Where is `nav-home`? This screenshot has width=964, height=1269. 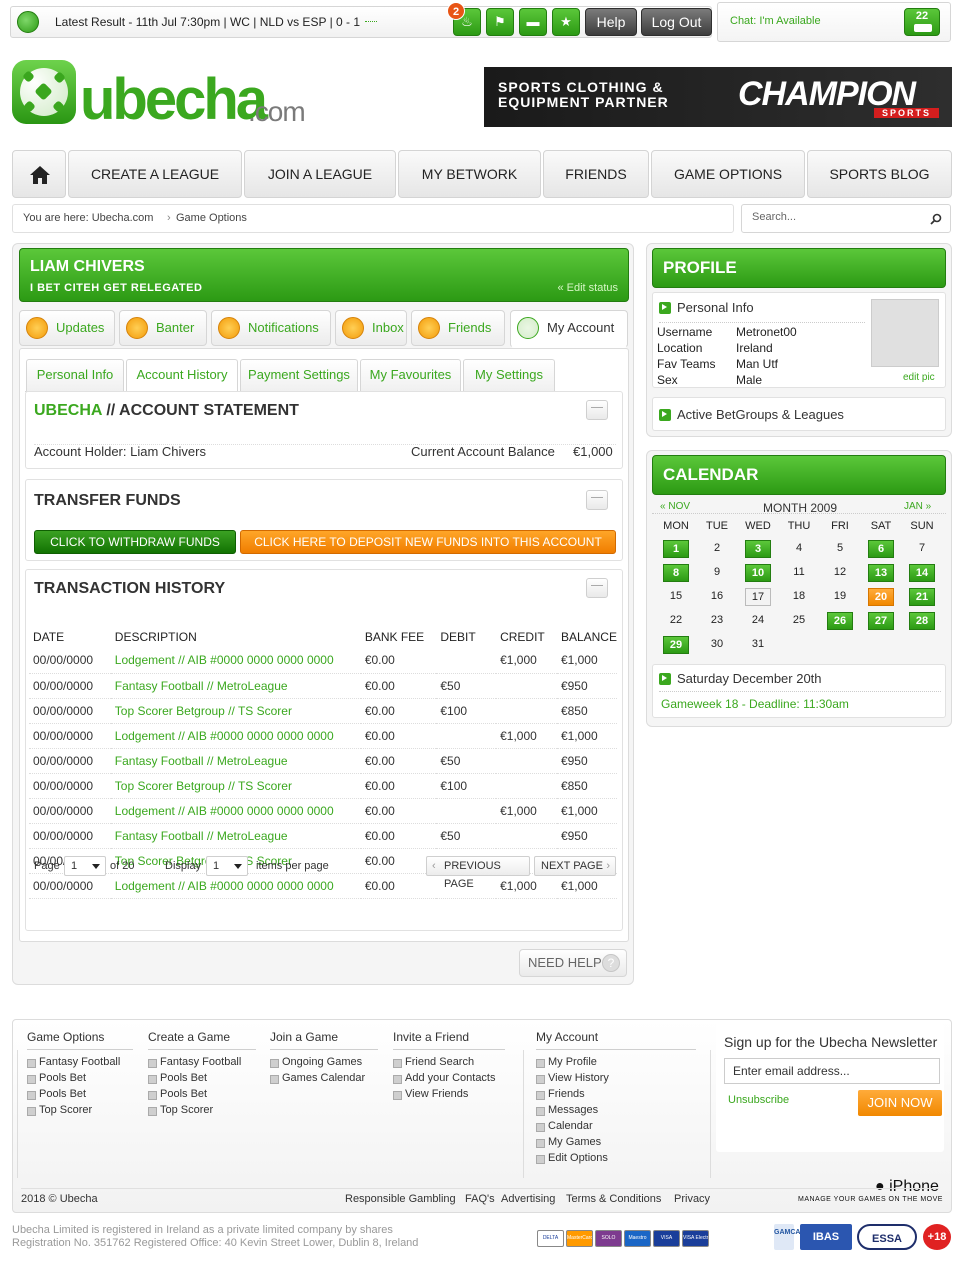
nav-home is located at coordinates (39, 174).